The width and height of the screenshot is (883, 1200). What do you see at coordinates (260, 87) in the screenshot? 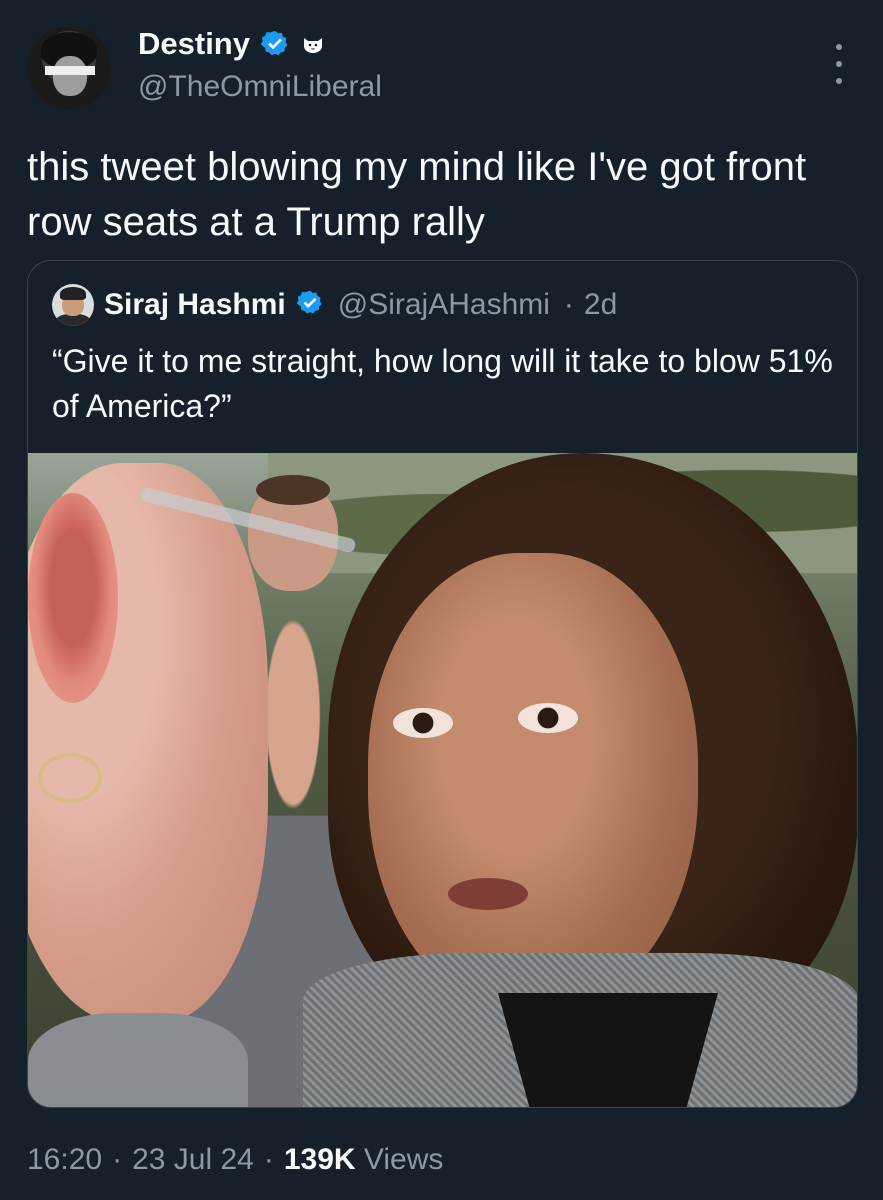
I see `author-handle: @TheOmniLiberal` at bounding box center [260, 87].